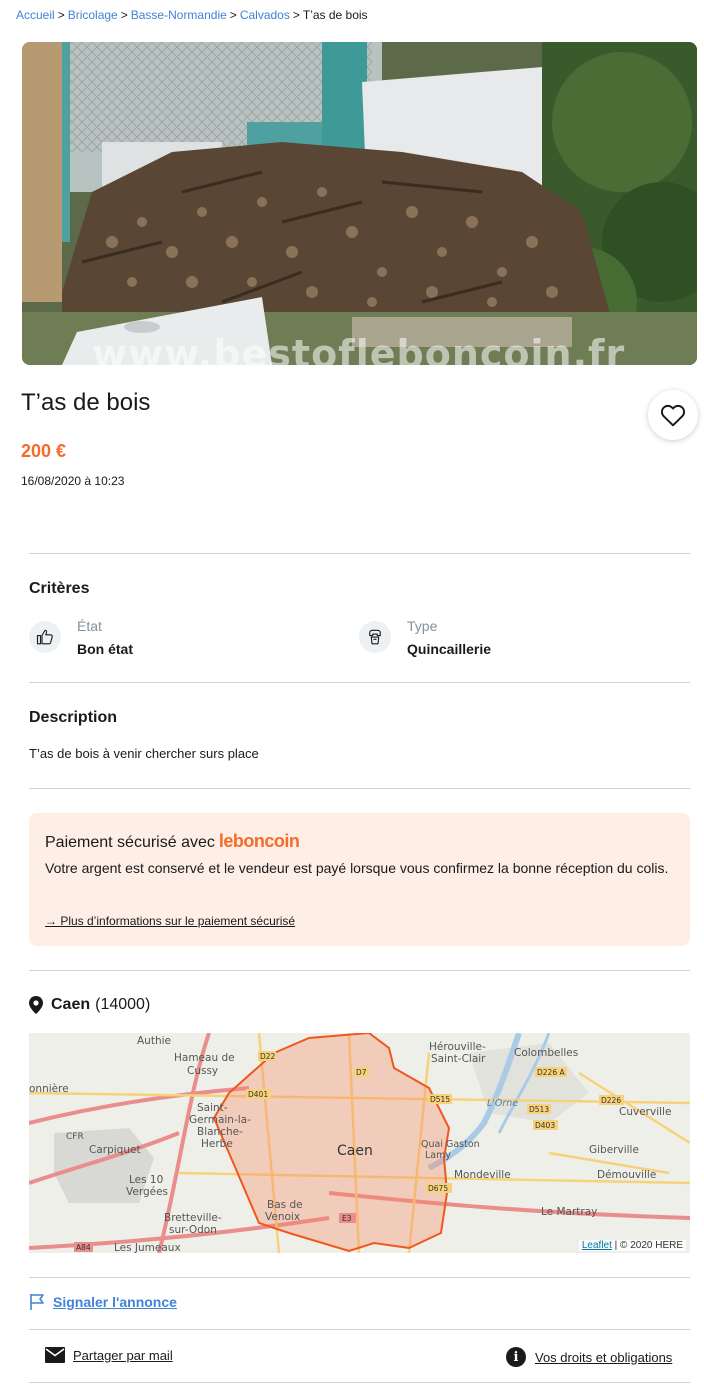  Describe the element at coordinates (569, 1212) in the screenshot. I see `map-label: Le Martray` at that location.